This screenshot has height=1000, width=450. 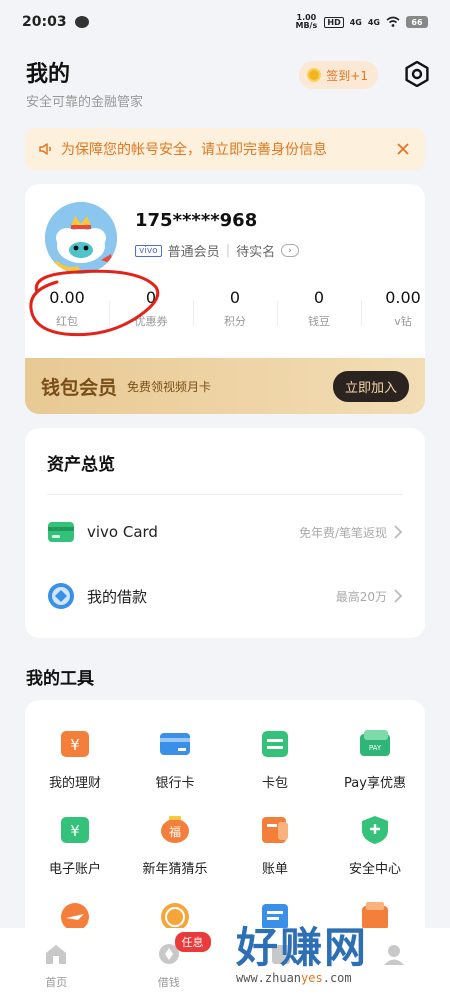 What do you see at coordinates (175, 845) in the screenshot?
I see `tool-newyear: 福 新年猜猜乐` at bounding box center [175, 845].